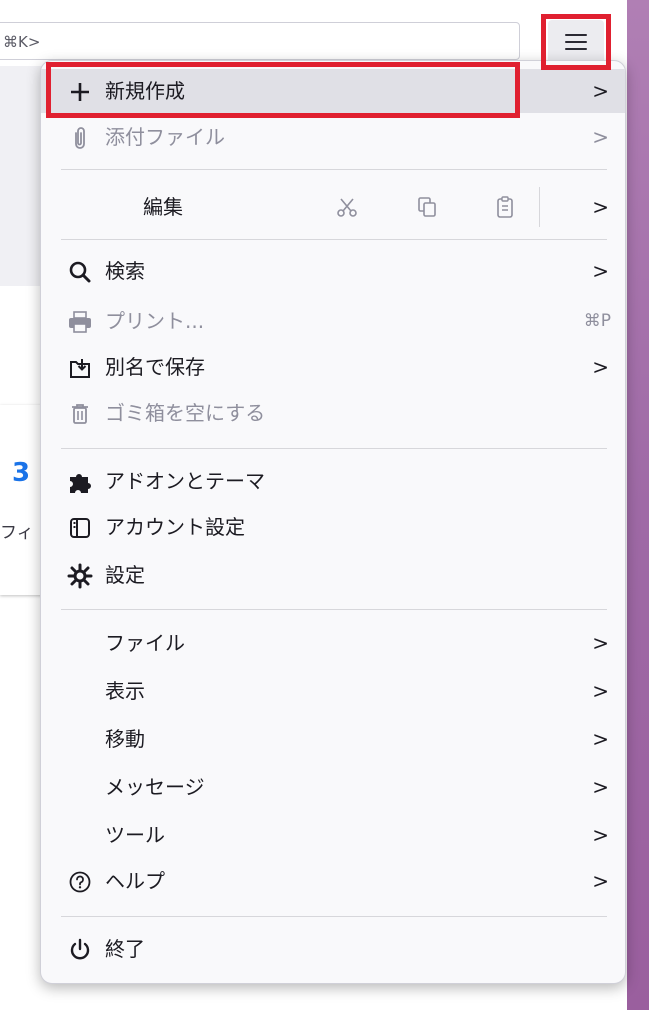 The image size is (649, 1010). Describe the element at coordinates (427, 207) in the screenshot. I see `copy-icon` at that location.